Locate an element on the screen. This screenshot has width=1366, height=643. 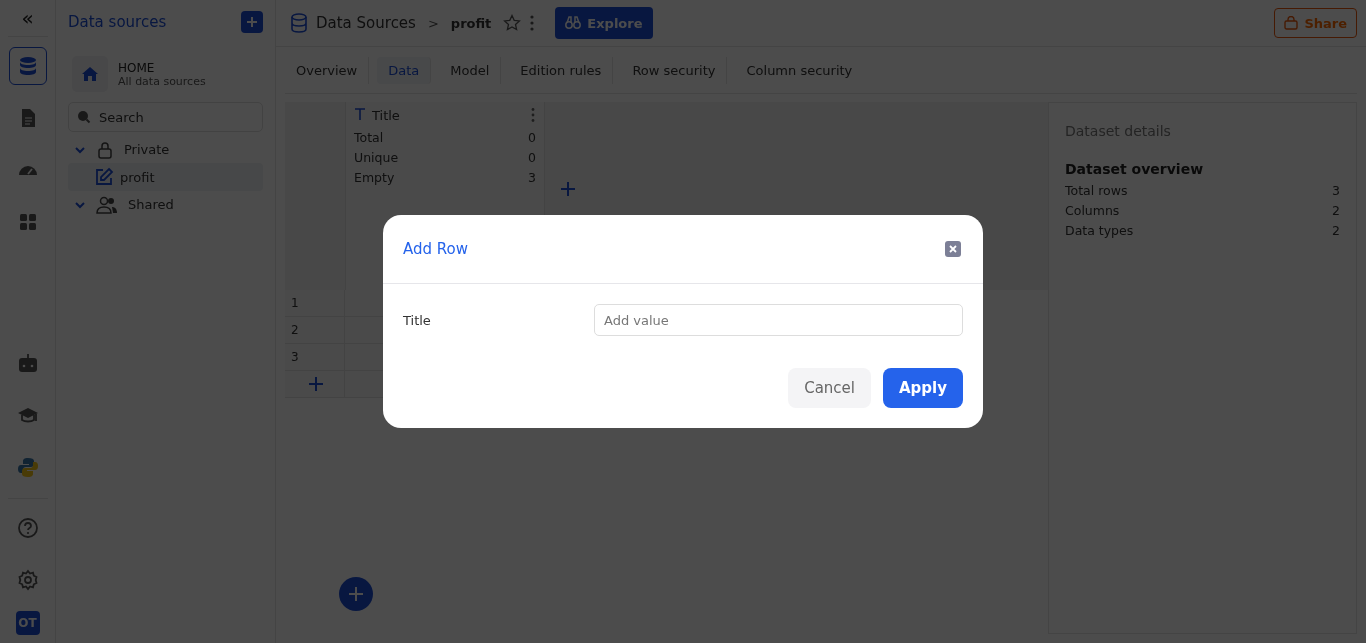
tree-item: Private is located at coordinates (147, 149).